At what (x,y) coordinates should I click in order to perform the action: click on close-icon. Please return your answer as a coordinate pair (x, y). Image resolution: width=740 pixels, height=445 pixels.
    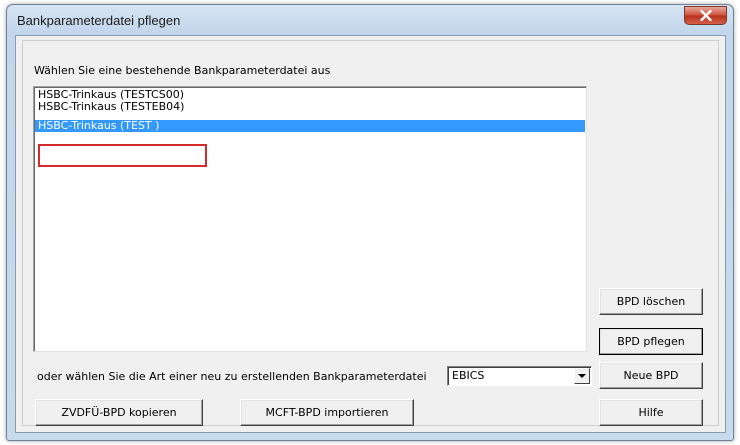
    Looking at the image, I should click on (706, 15).